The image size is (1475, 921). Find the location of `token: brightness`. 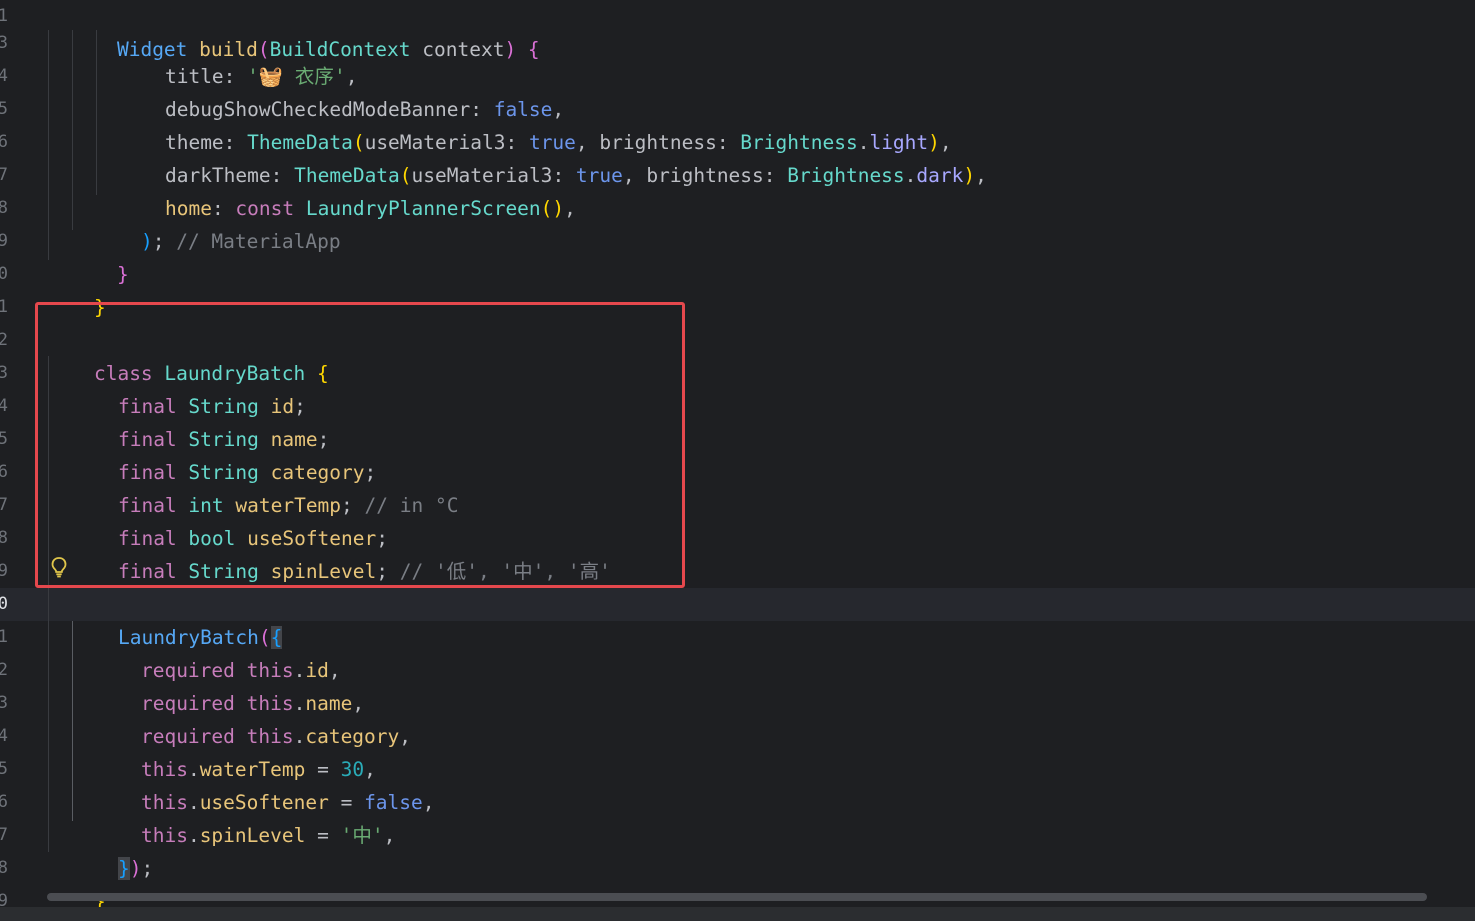

token: brightness is located at coordinates (705, 175).